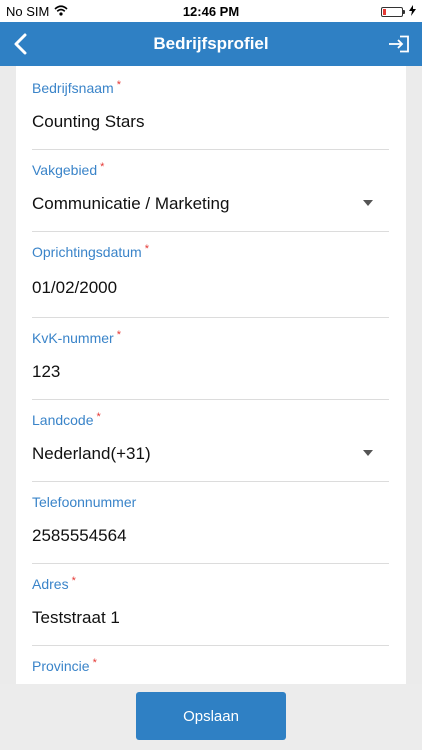  What do you see at coordinates (79, 536) in the screenshot?
I see `phone-number-input: 2585554564` at bounding box center [79, 536].